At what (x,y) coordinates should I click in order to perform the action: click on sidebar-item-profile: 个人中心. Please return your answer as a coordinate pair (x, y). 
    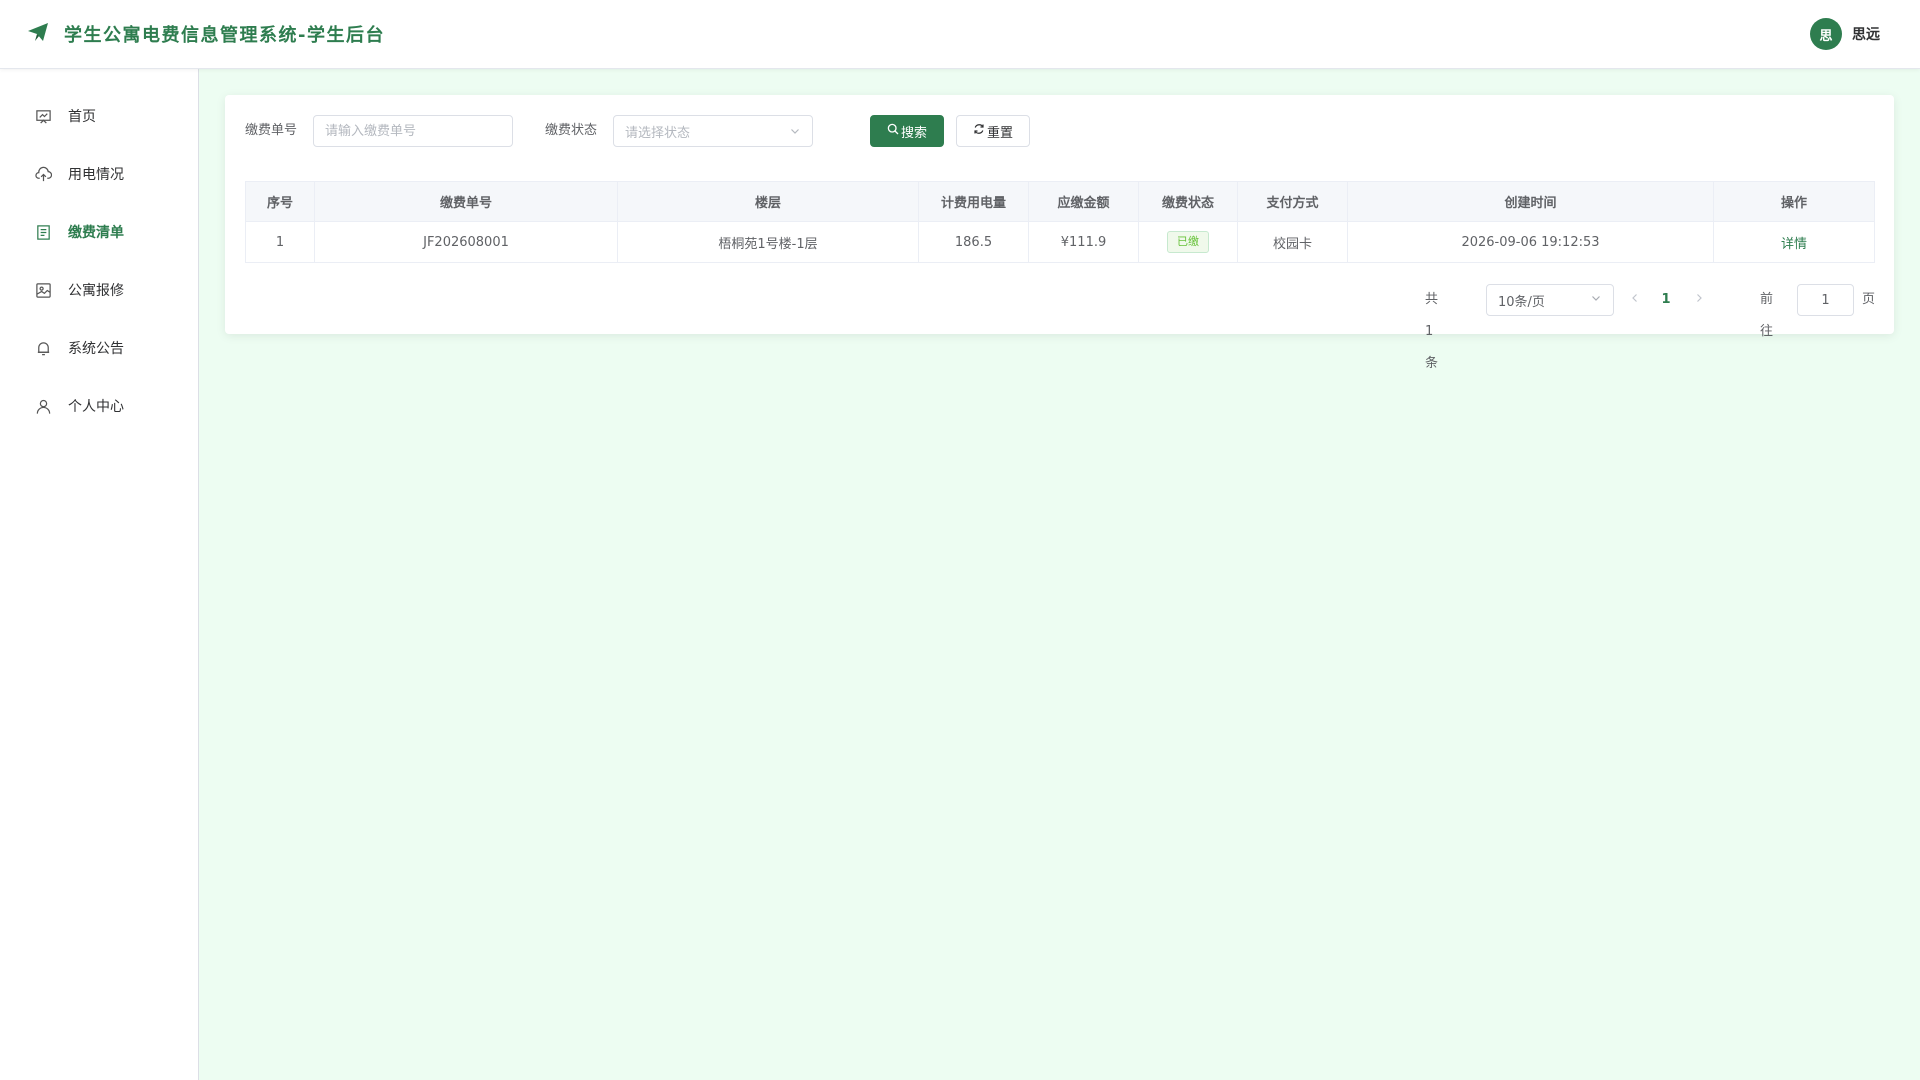
    Looking at the image, I should click on (99, 406).